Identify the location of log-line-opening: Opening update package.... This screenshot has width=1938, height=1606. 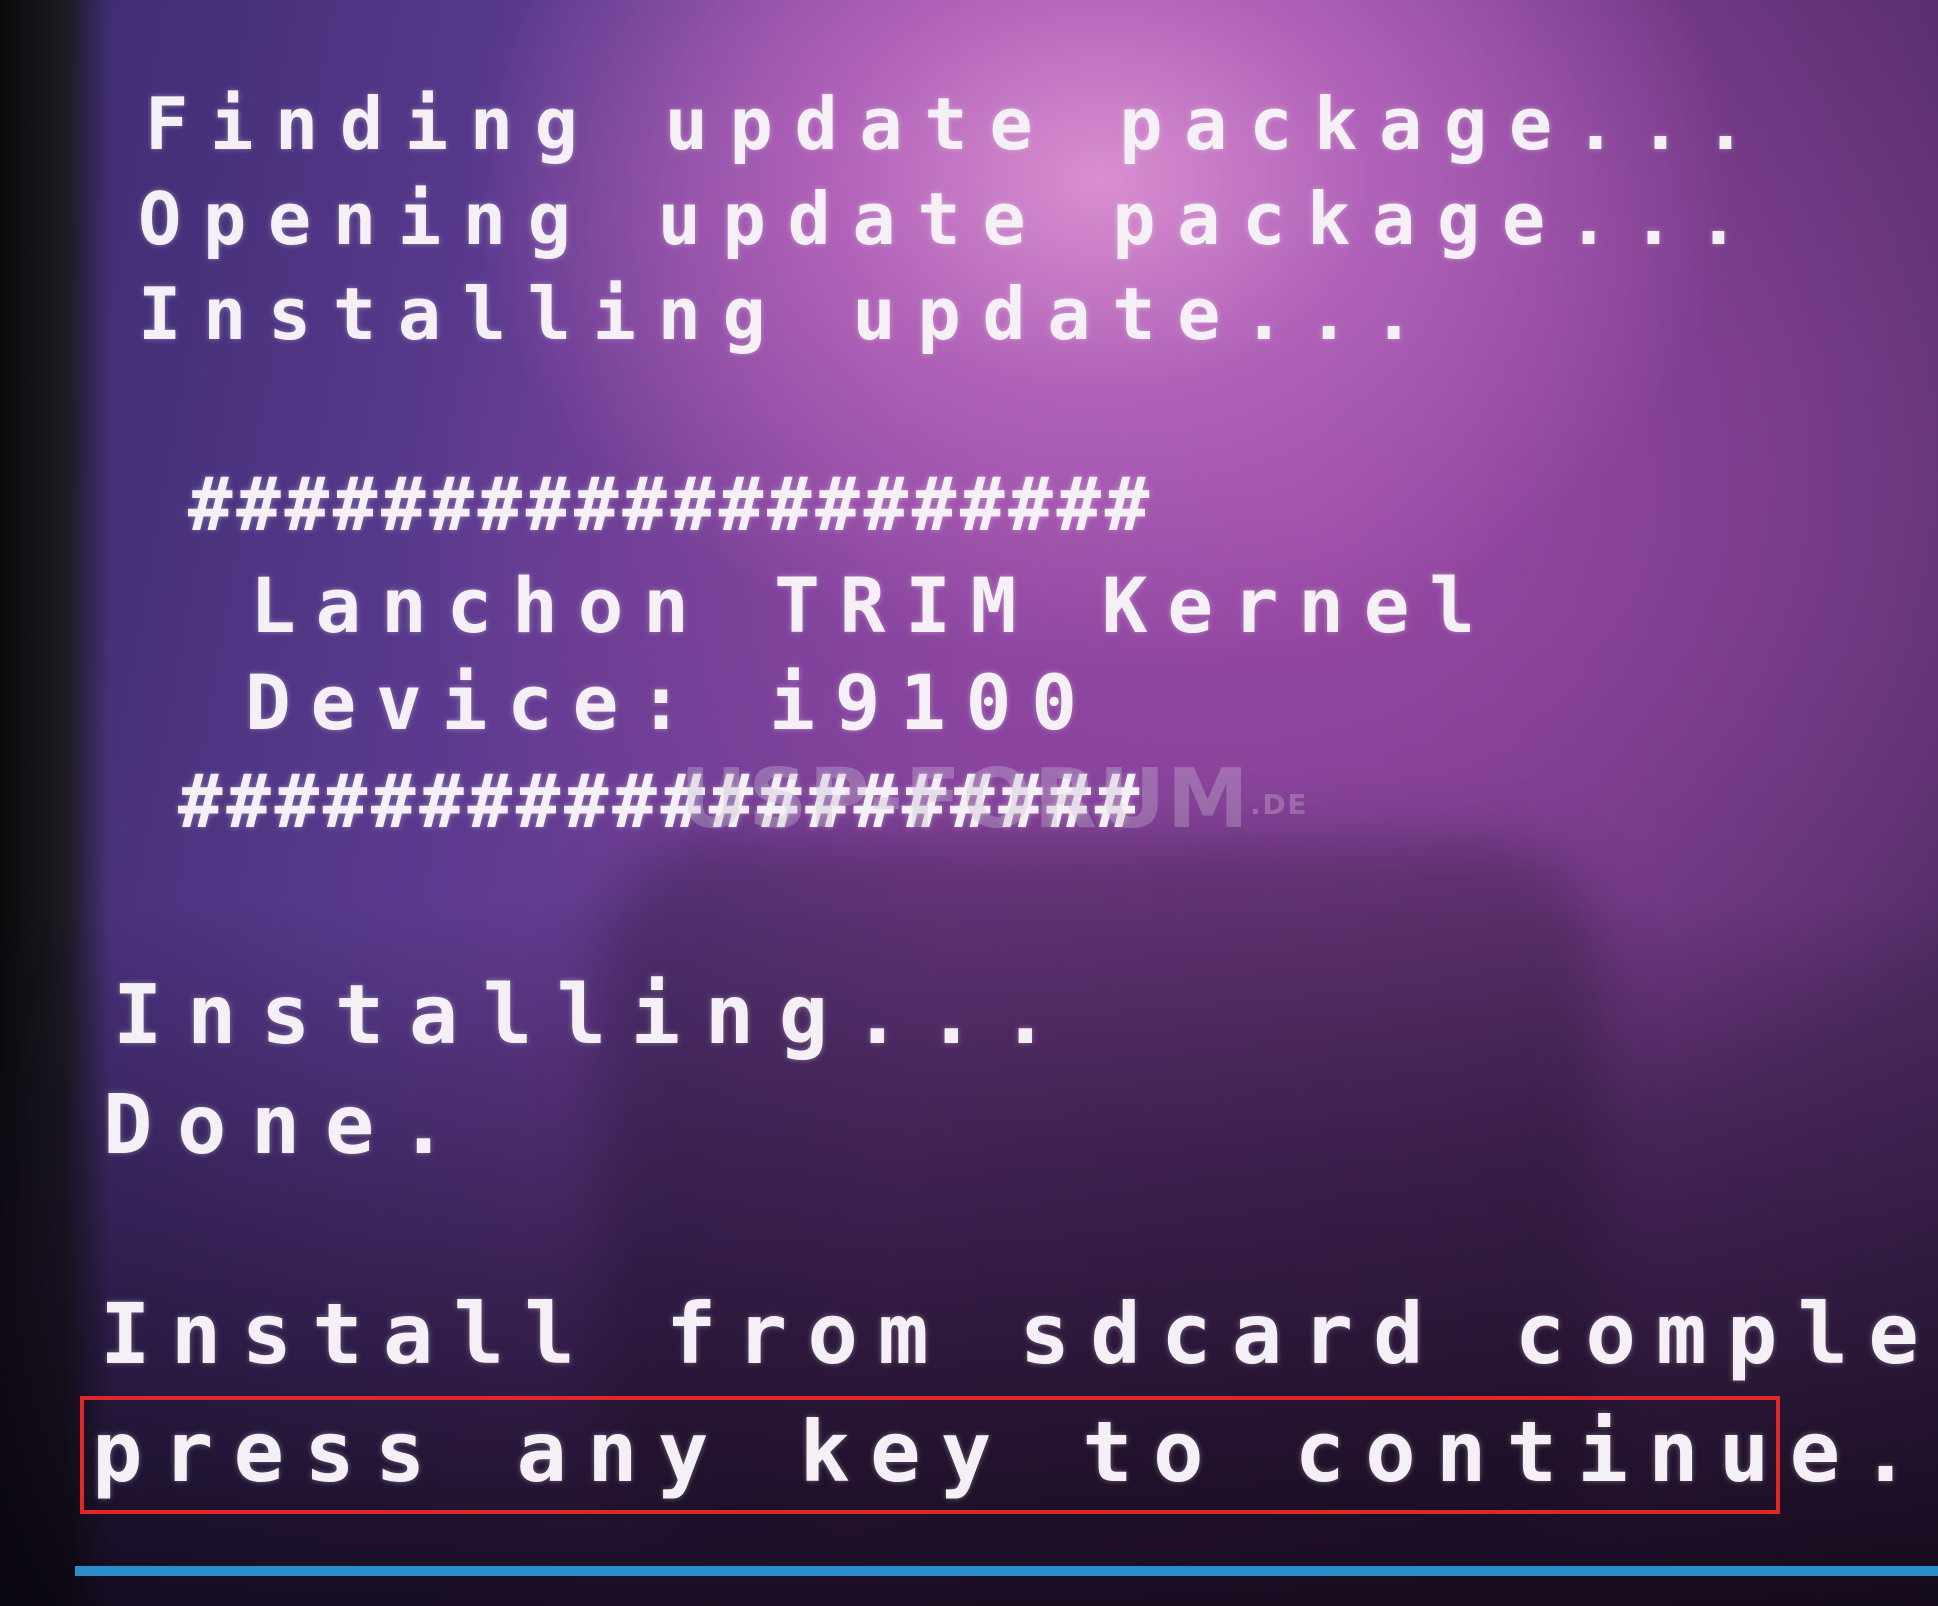
(950, 219).